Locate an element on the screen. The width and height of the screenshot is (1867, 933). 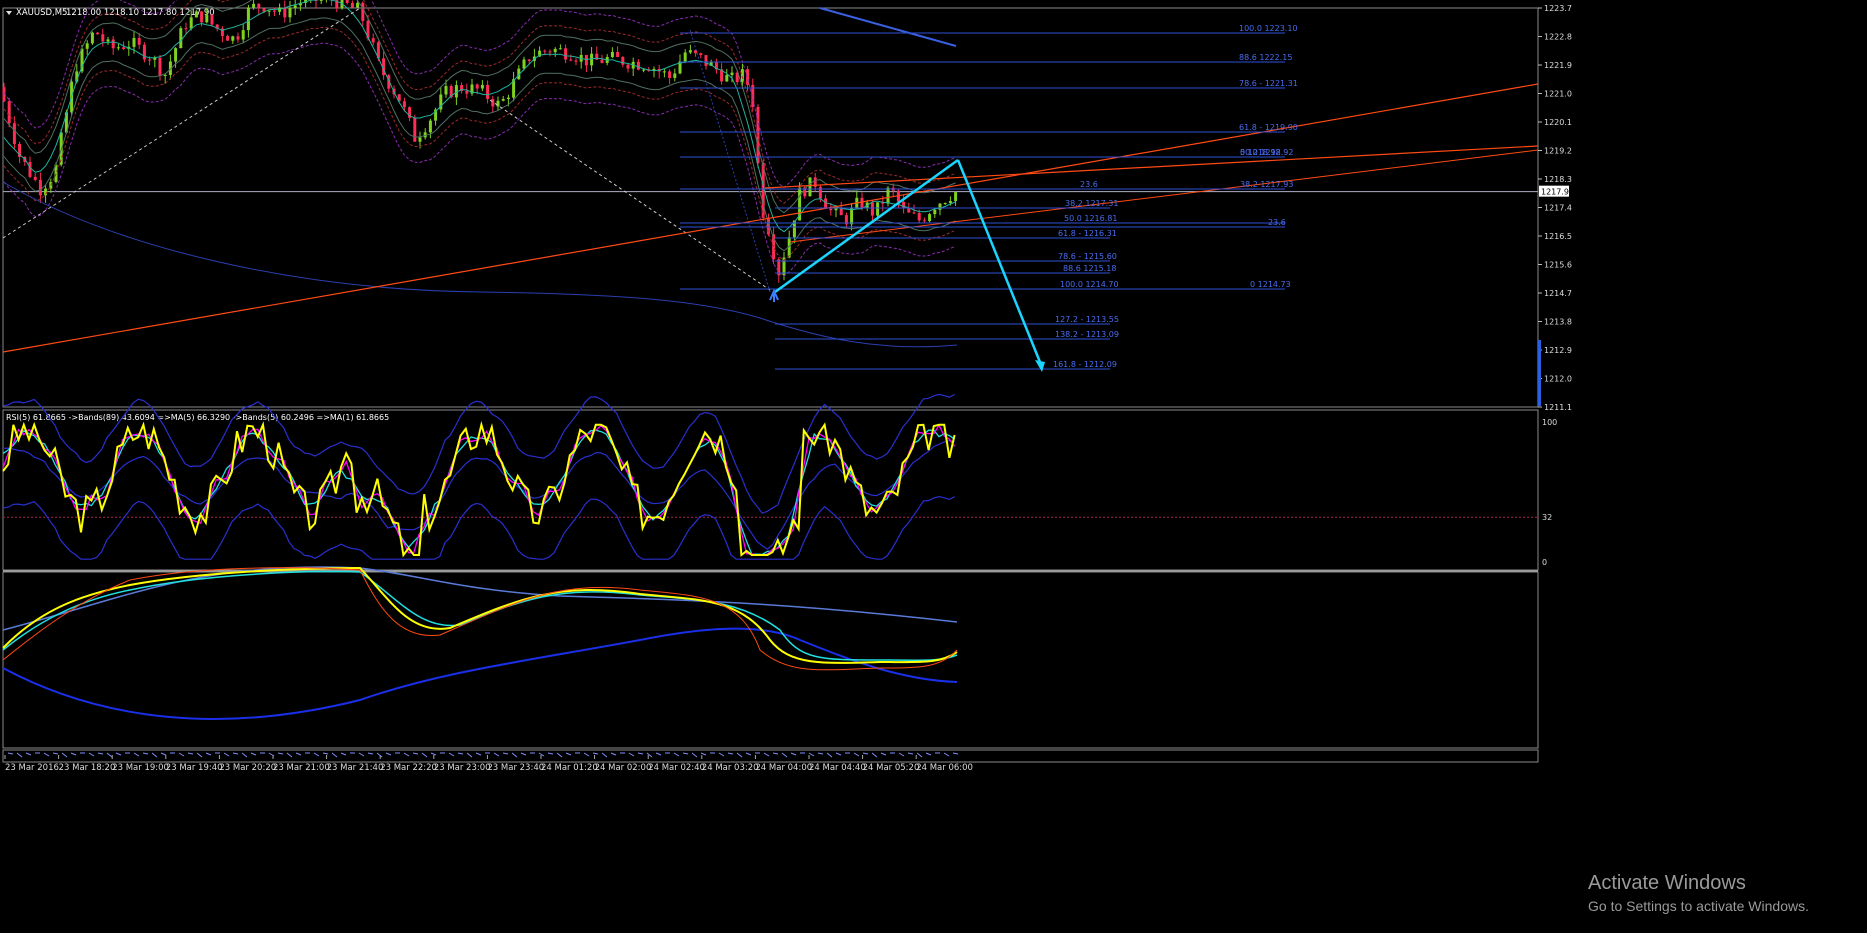
fib-level-label: 161.8 - 1212.09 is located at coordinates (1085, 364).